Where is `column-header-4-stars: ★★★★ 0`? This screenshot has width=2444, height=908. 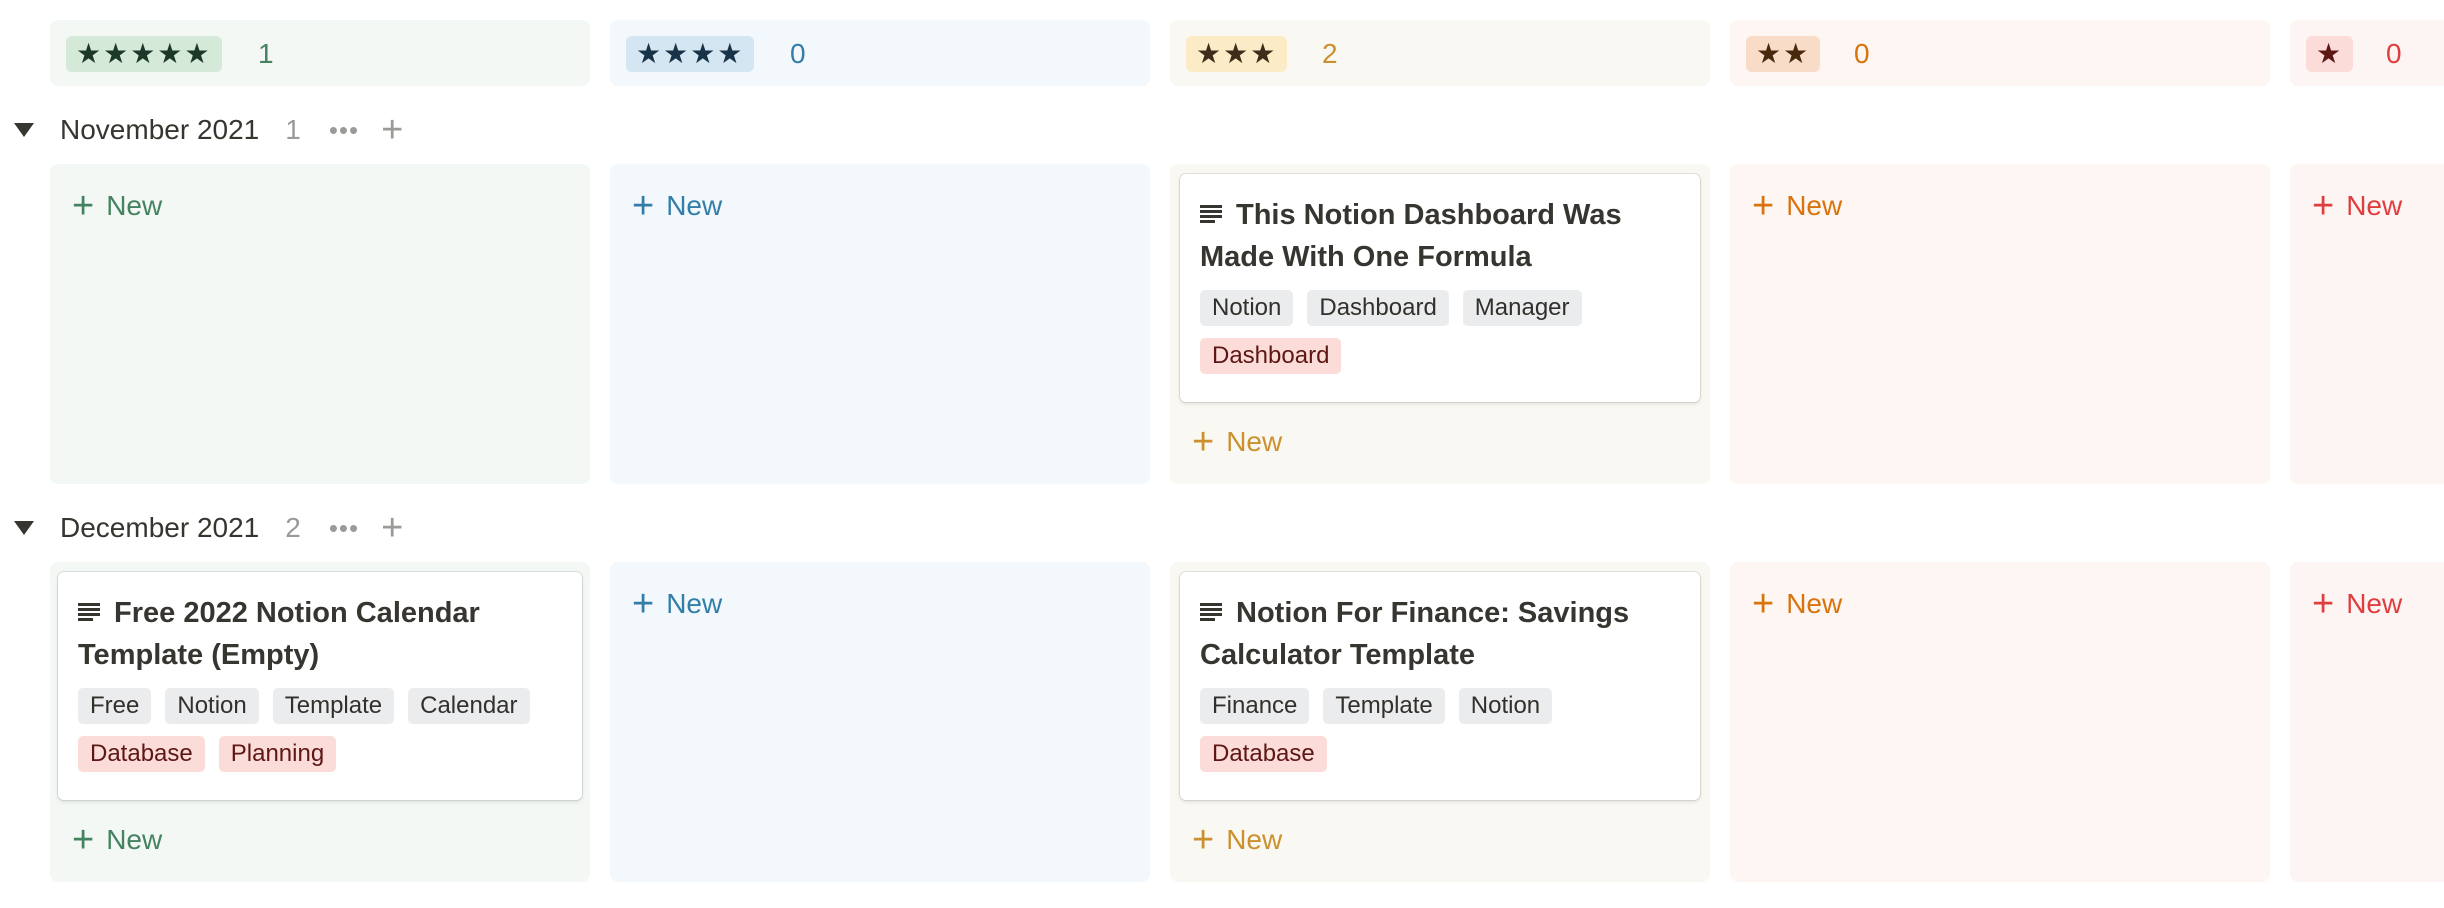 column-header-4-stars: ★★★★ 0 is located at coordinates (880, 53).